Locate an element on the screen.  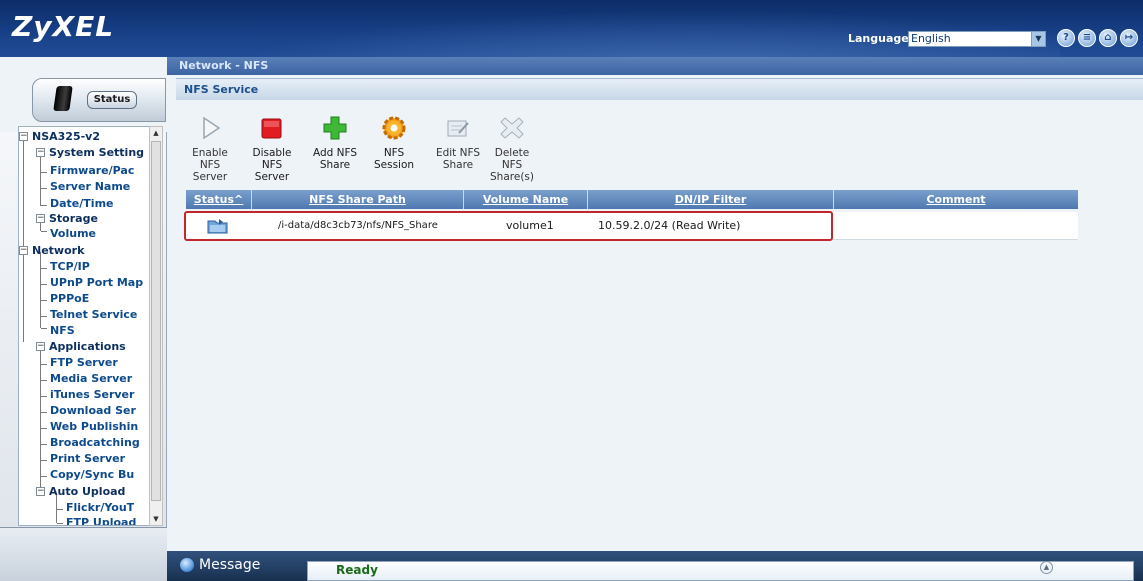
column-status: Status^ is located at coordinates (219, 199).